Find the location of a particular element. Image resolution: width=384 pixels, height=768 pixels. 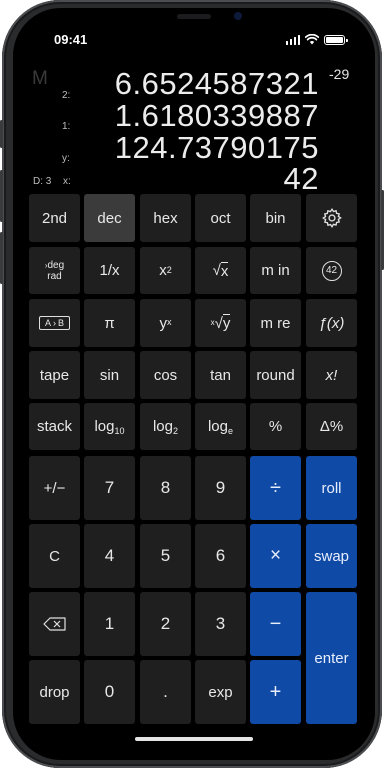

swap-ab-button: A › B is located at coordinates (54, 323).